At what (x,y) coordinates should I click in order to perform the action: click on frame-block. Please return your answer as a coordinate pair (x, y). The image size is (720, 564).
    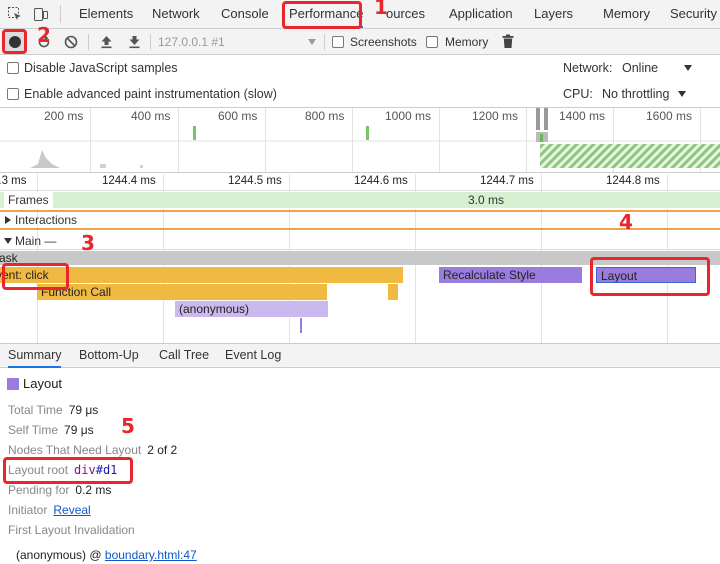
    Looking at the image, I should click on (360, 200).